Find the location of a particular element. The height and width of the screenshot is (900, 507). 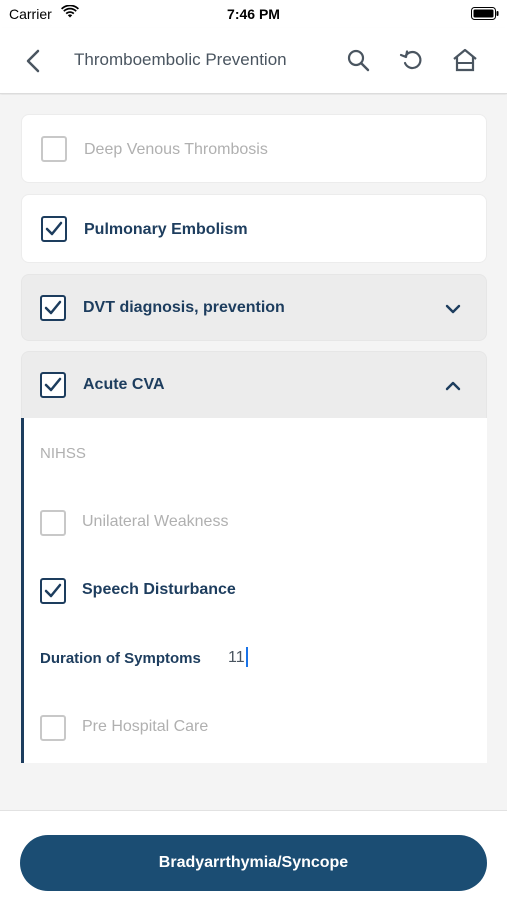

home-icon is located at coordinates (465, 60).